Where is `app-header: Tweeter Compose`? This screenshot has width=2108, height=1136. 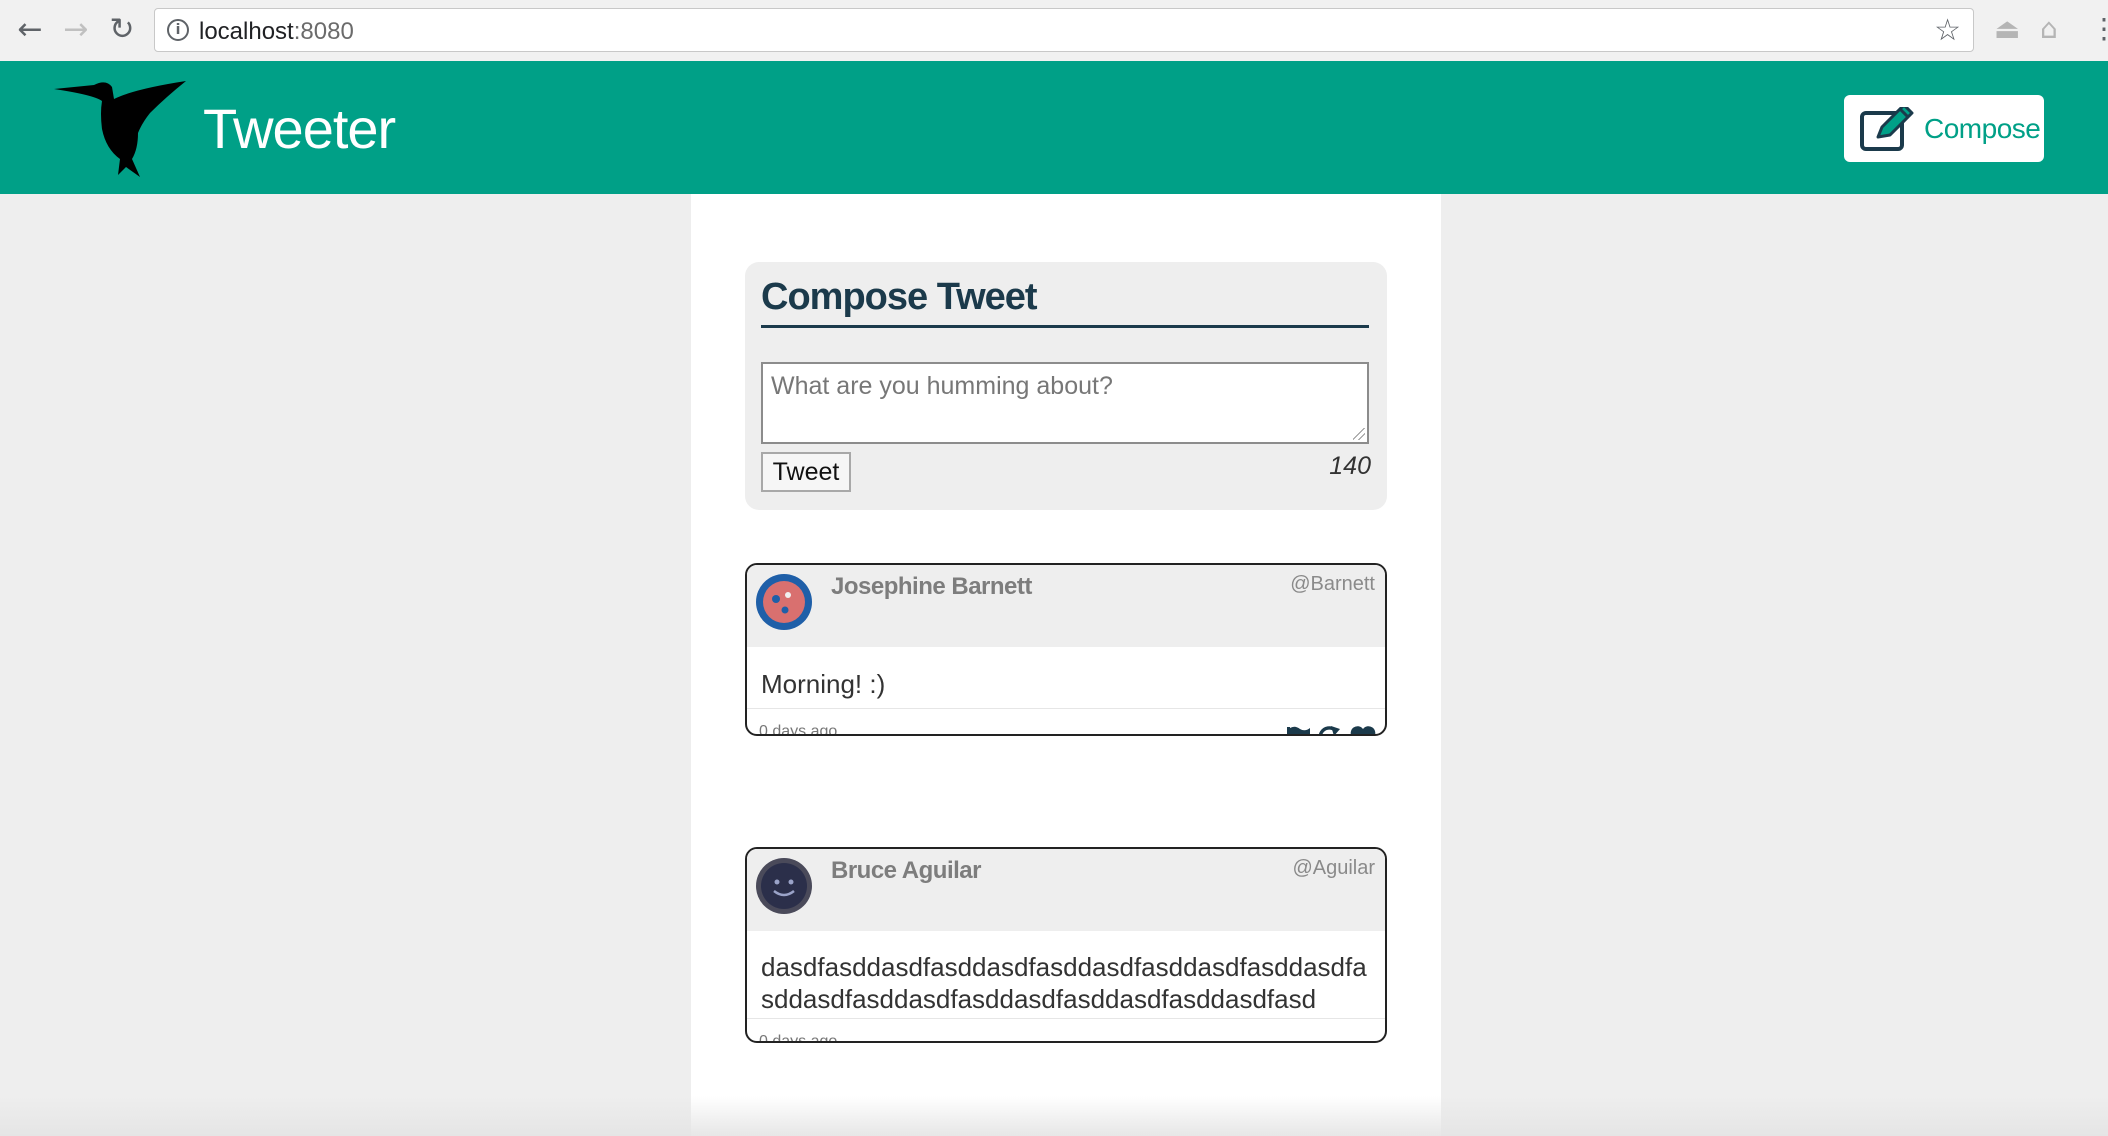 app-header: Tweeter Compose is located at coordinates (1054, 127).